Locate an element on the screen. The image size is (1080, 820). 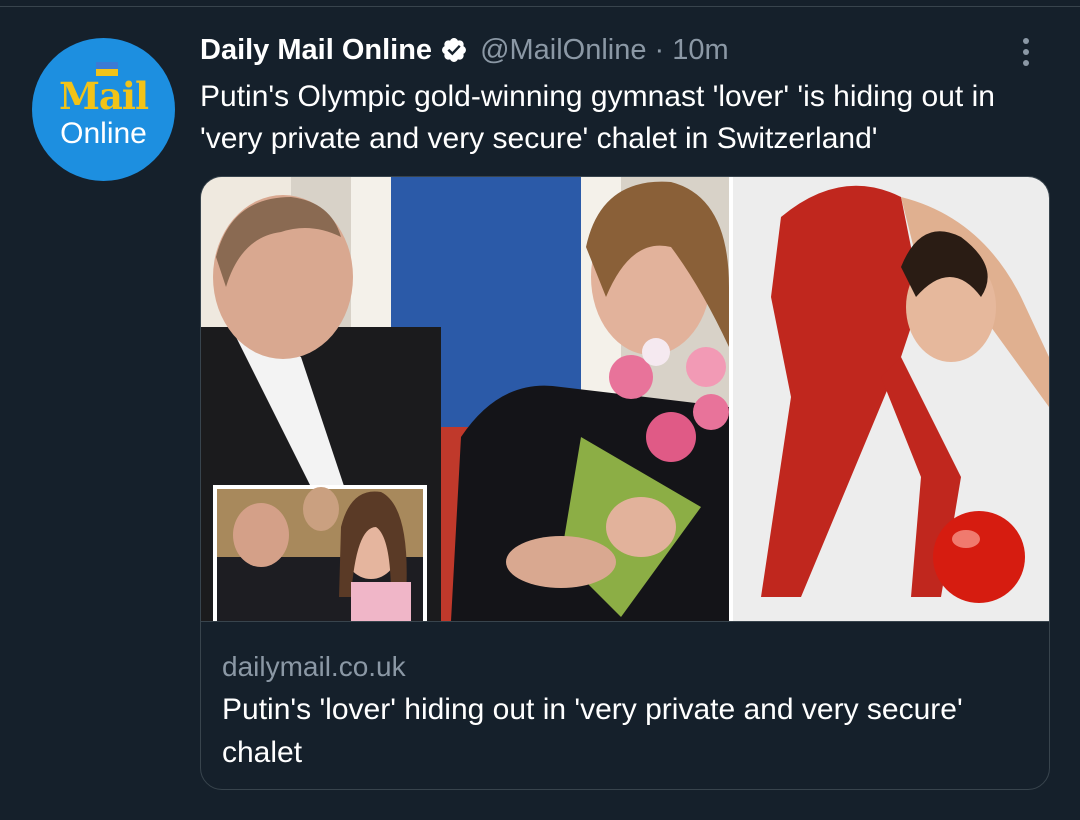
more-options-icon is located at coordinates (1026, 52).